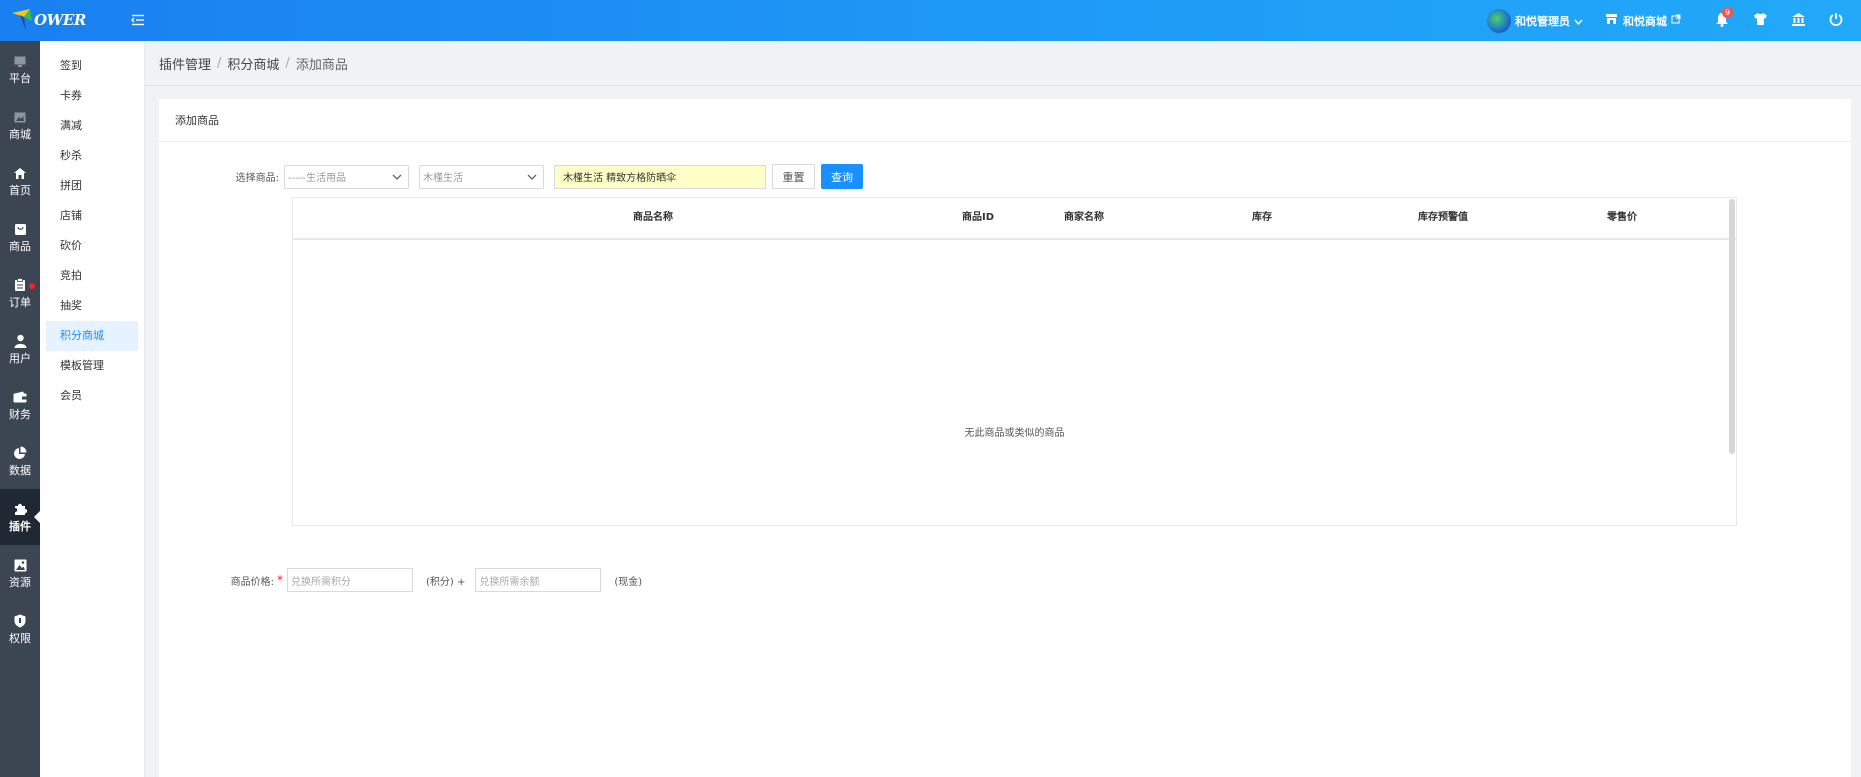 This screenshot has height=777, width=1861. Describe the element at coordinates (842, 176) in the screenshot. I see `query-button: 查询` at that location.